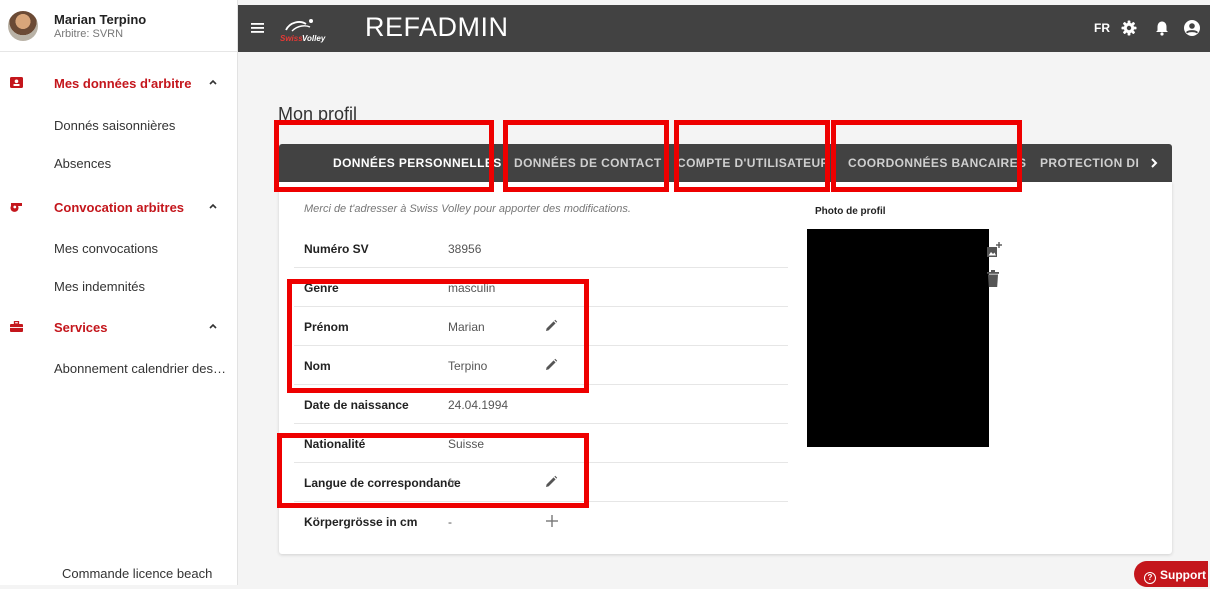 The width and height of the screenshot is (1210, 589). I want to click on field-value: masculin, so click(472, 288).